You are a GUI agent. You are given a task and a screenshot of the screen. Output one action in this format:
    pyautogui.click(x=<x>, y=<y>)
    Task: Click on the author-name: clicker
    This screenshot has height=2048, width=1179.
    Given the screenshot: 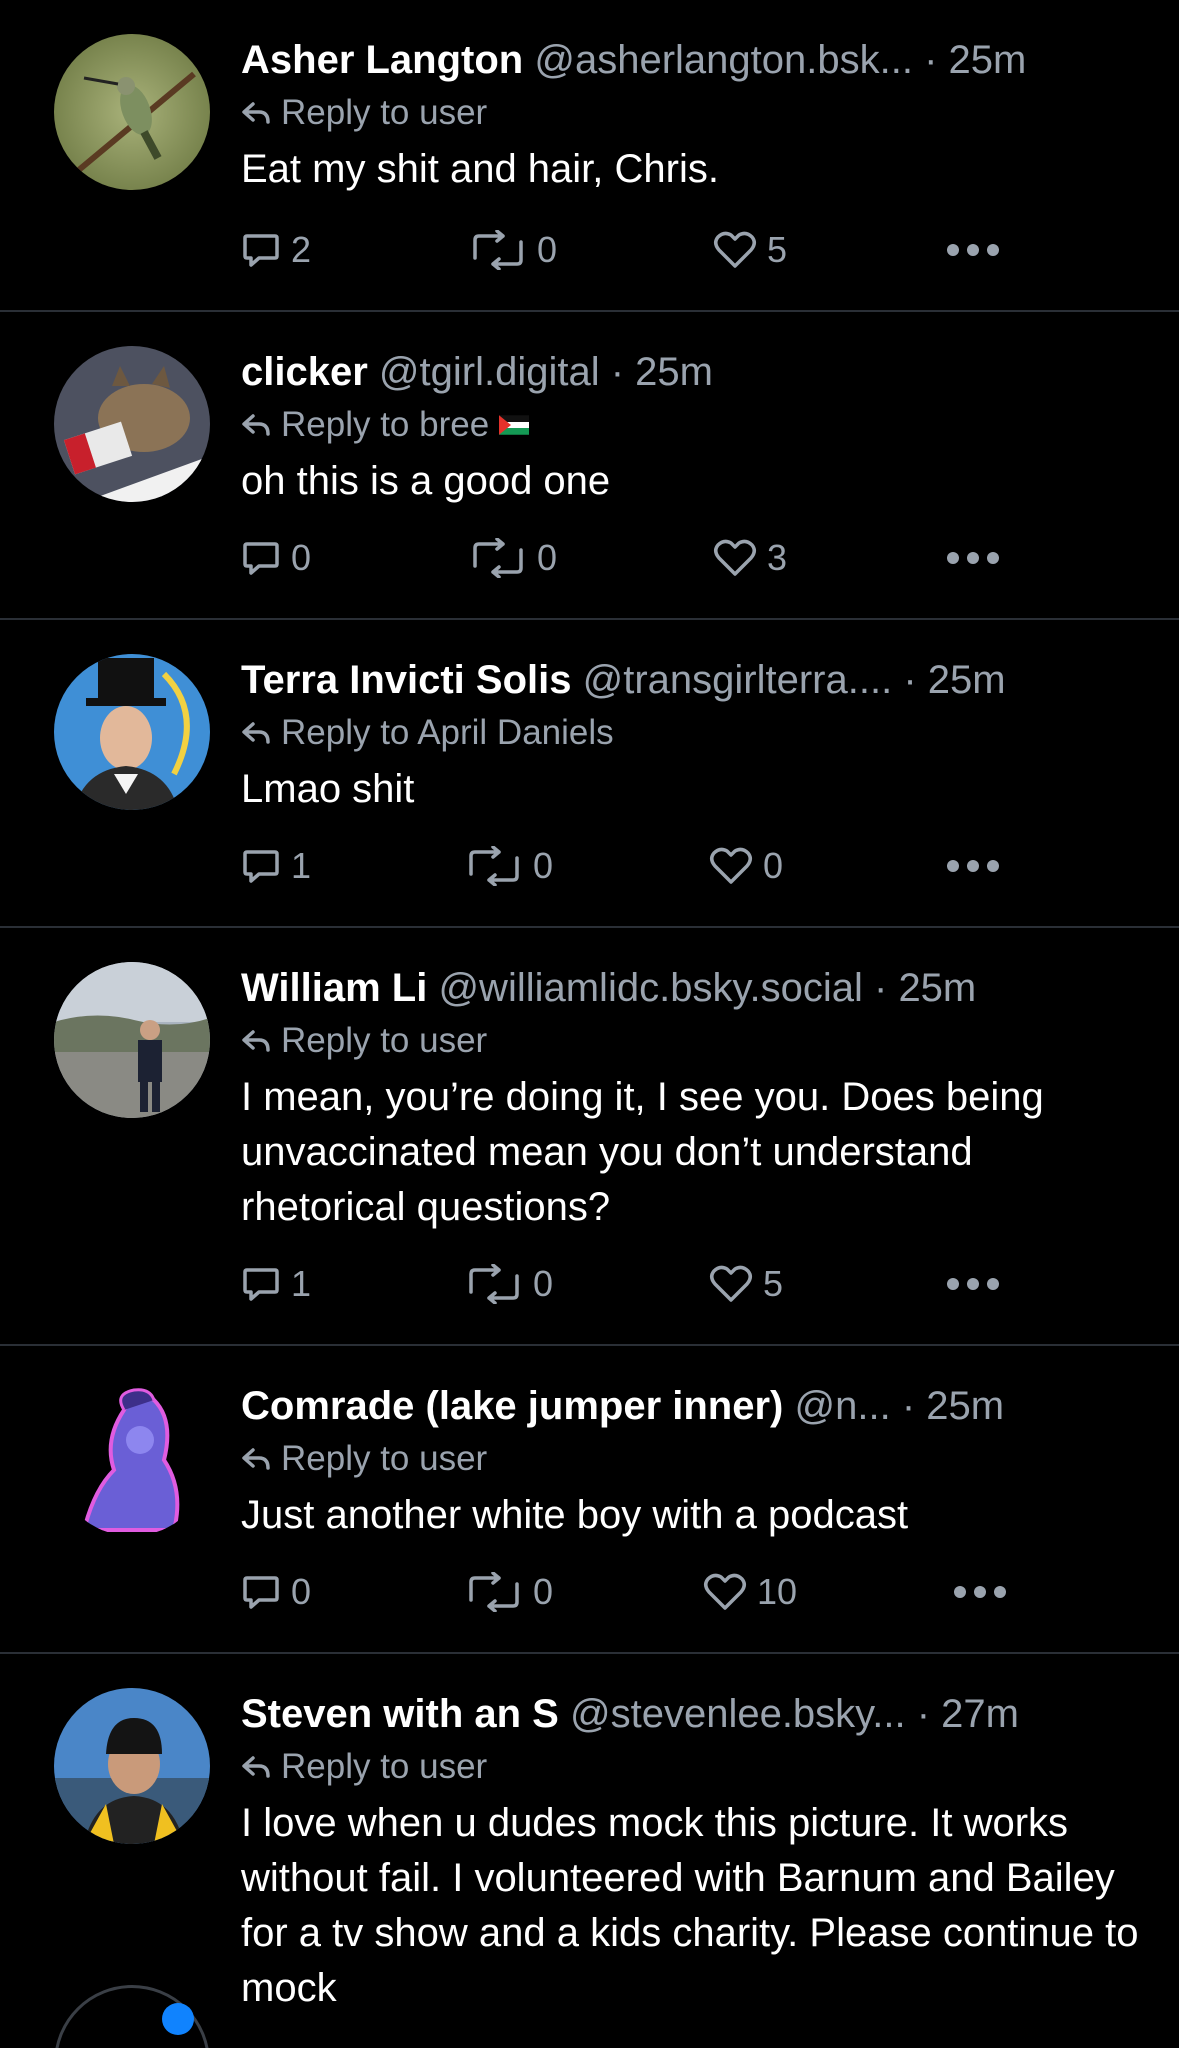 What is the action you would take?
    pyautogui.click(x=304, y=372)
    